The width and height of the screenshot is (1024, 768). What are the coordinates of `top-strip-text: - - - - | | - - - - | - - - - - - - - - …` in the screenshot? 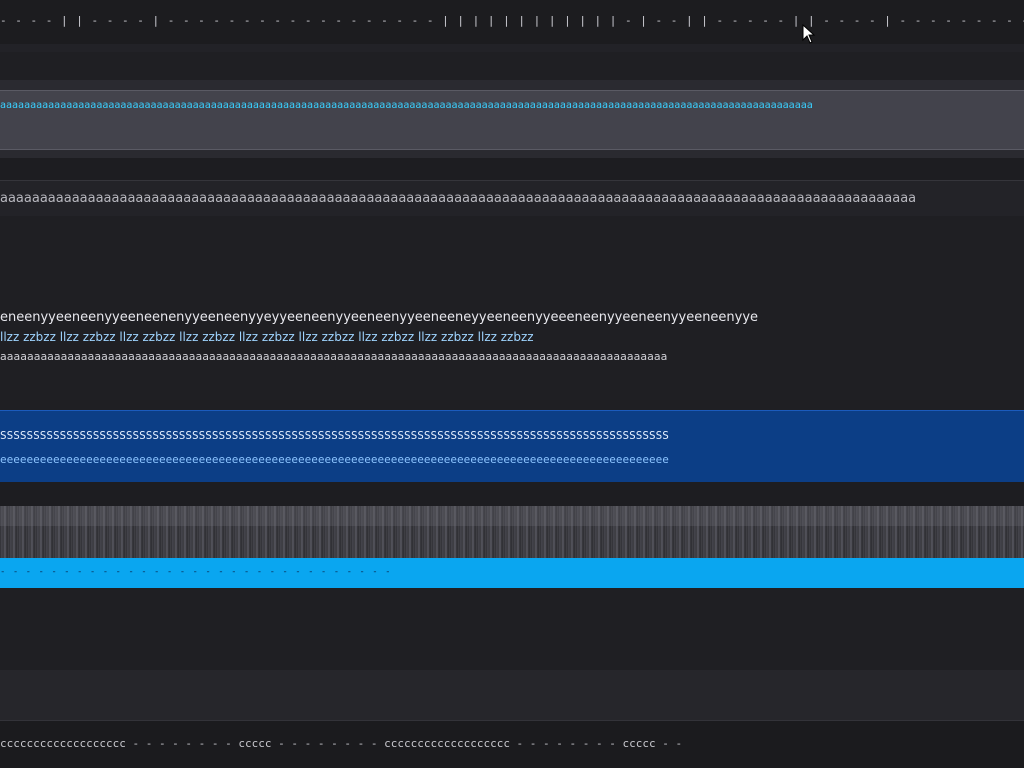 It's located at (512, 20).